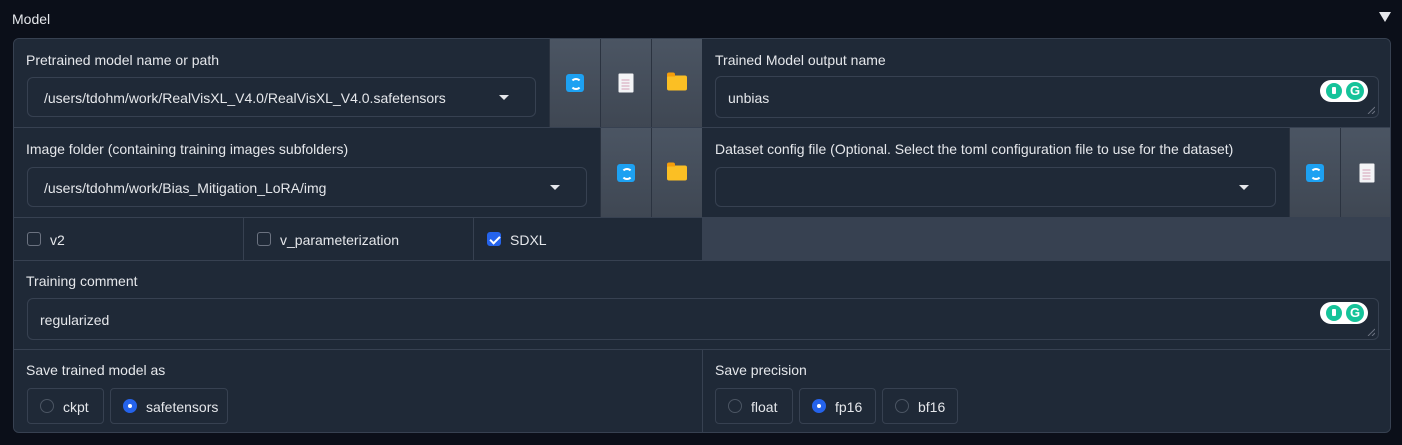  Describe the element at coordinates (761, 370) in the screenshot. I see `save-precision-label: Save precision` at that location.